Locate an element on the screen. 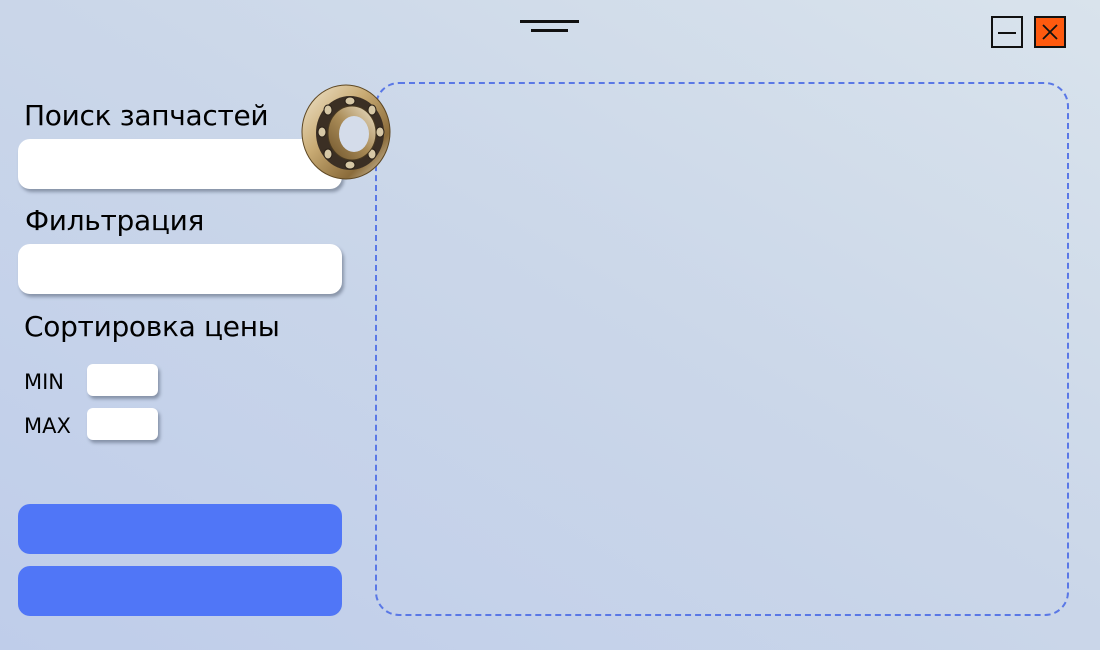 The height and width of the screenshot is (650, 1100). min-price-label: MIN is located at coordinates (44, 382).